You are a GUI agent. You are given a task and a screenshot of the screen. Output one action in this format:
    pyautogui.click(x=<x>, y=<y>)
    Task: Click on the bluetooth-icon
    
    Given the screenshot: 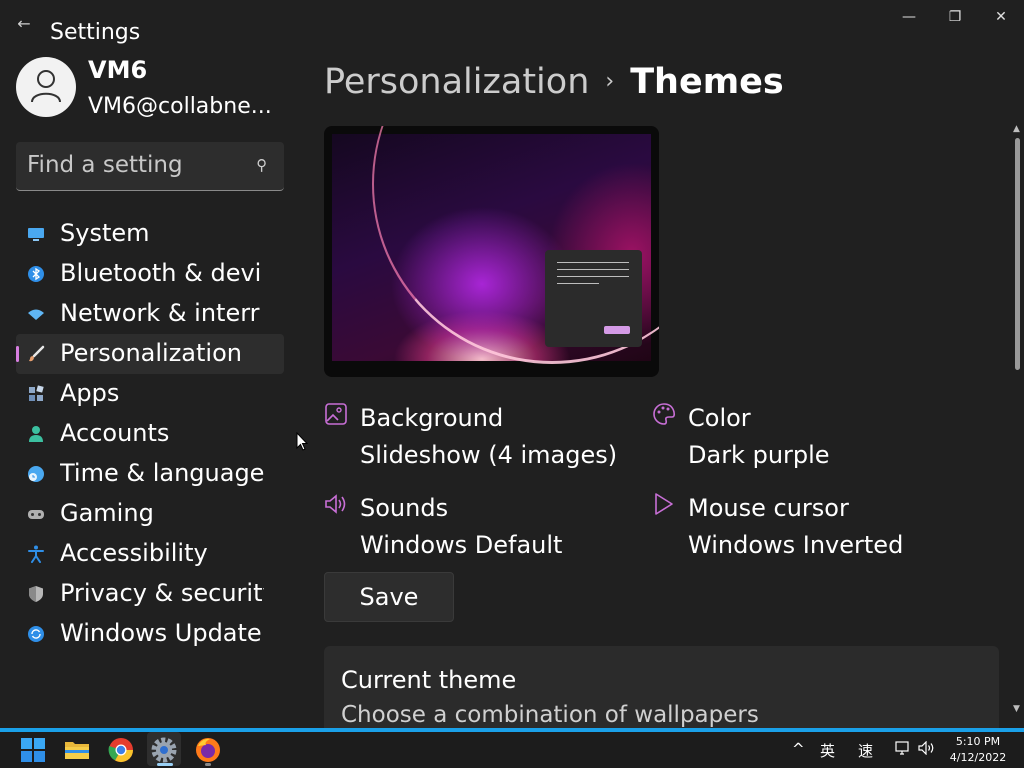 What is the action you would take?
    pyautogui.click(x=36, y=274)
    